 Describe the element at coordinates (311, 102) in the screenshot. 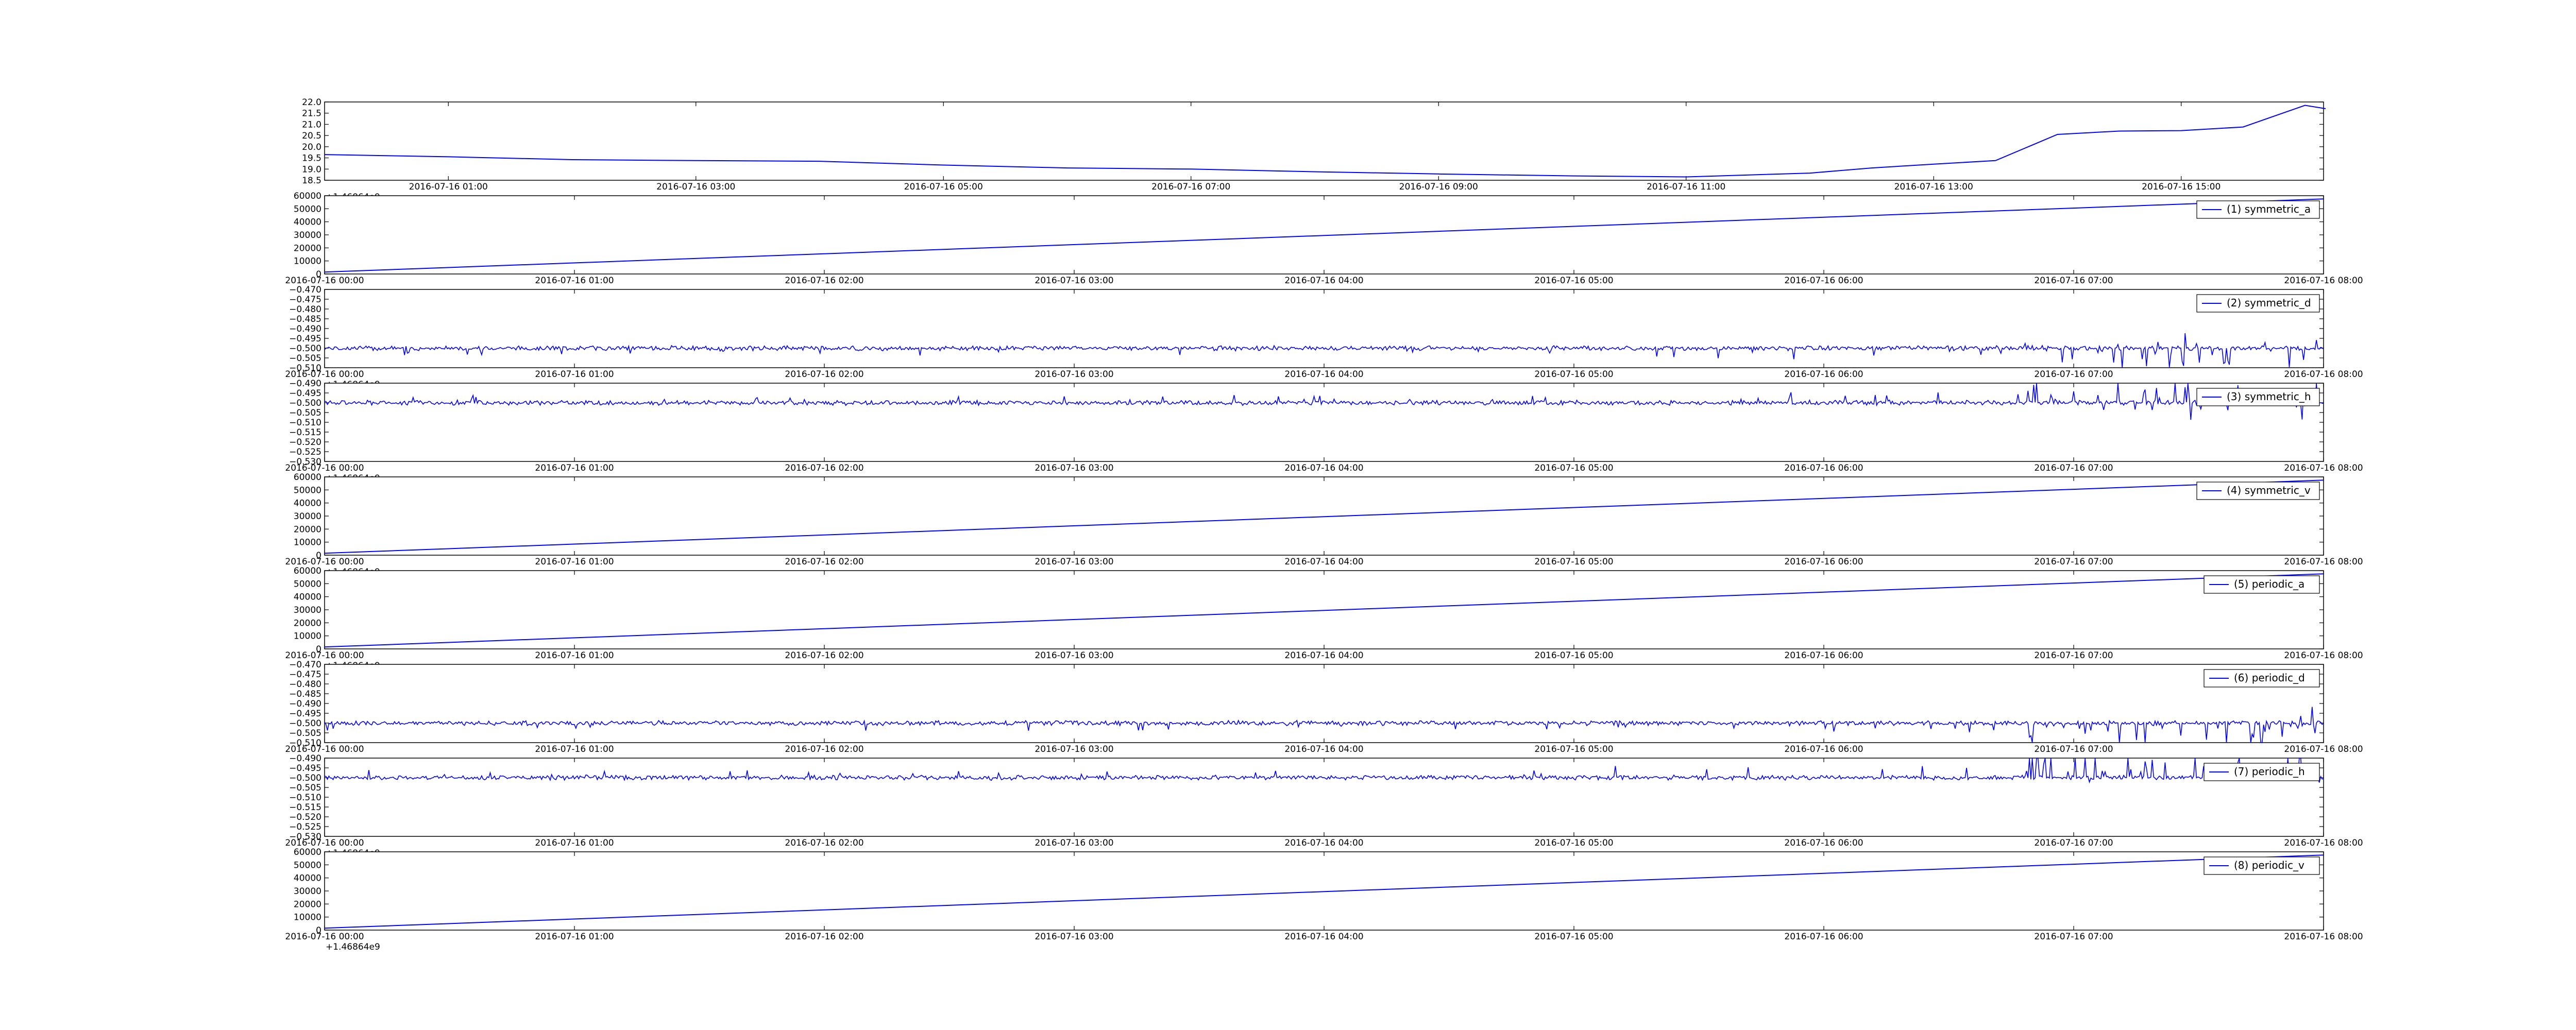

I see `y-tick-label: 22.0` at that location.